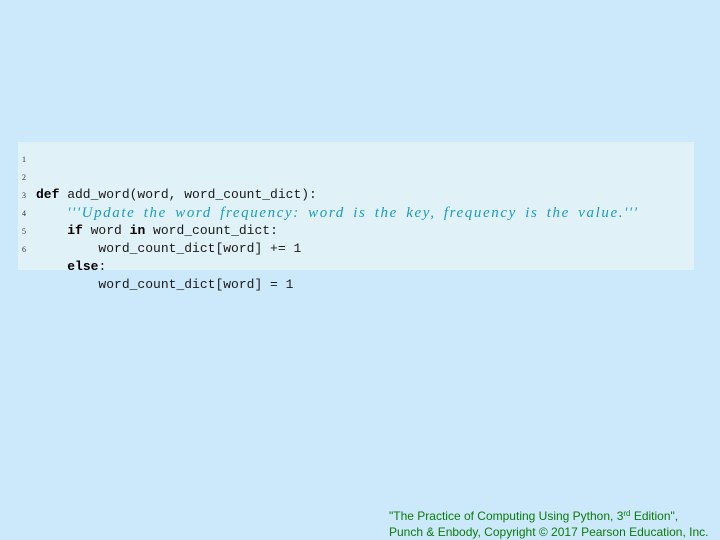  What do you see at coordinates (83, 266) in the screenshot?
I see `keyword: else` at bounding box center [83, 266].